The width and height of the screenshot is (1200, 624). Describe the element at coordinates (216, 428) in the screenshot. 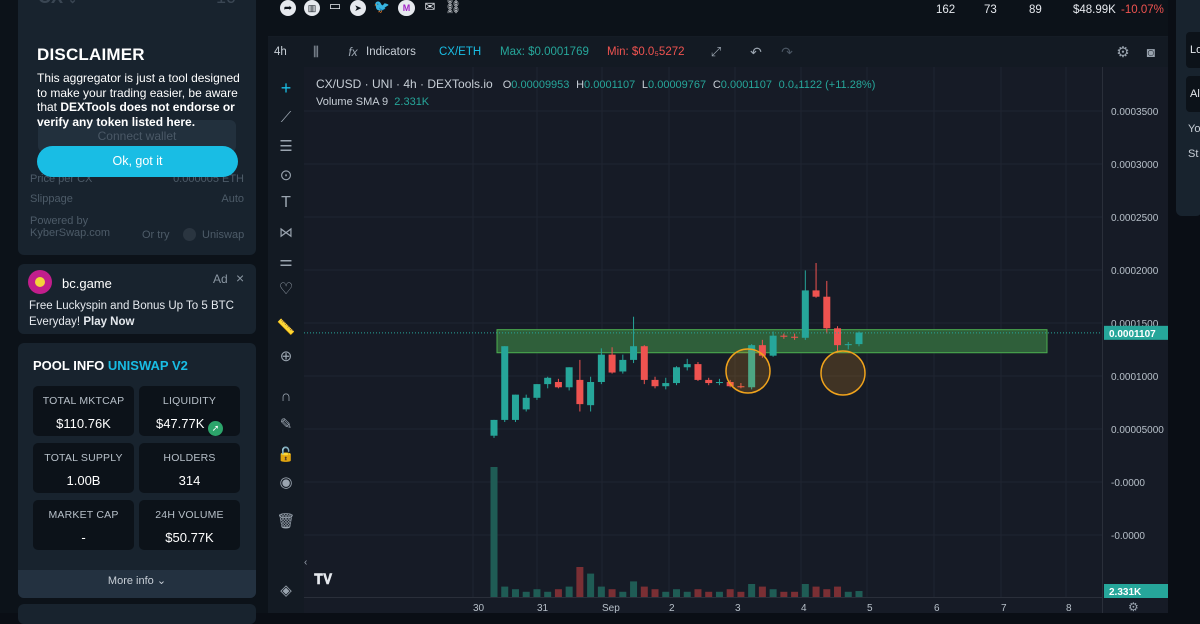

I see `liquidity-info-icon: ➚` at that location.